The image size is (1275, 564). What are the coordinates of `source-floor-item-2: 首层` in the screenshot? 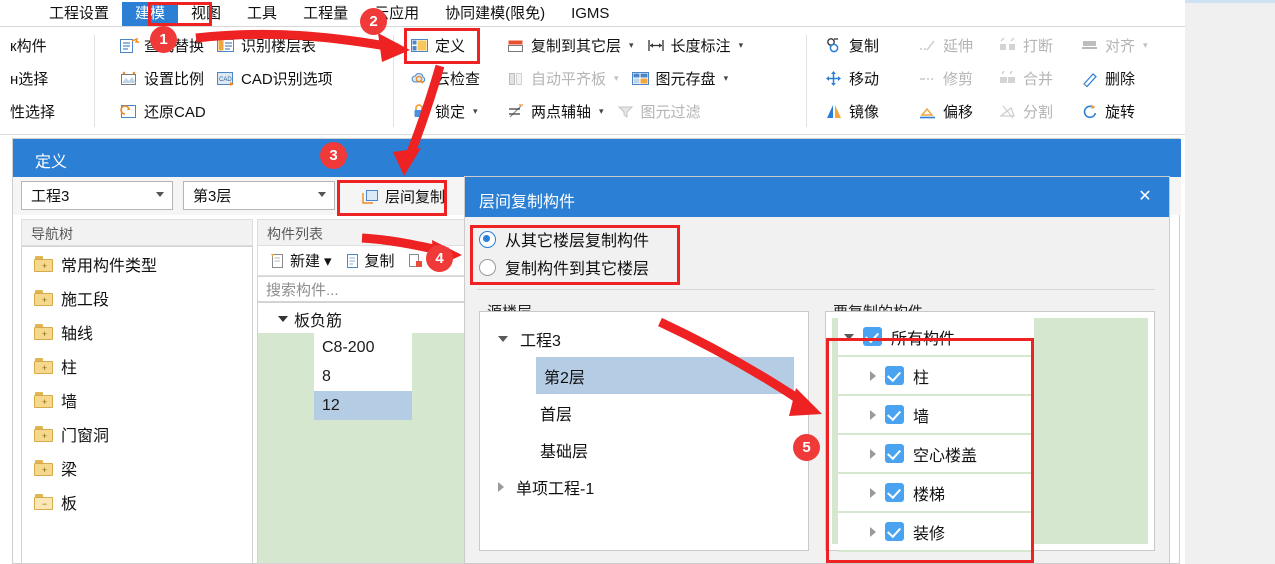 It's located at (644, 412).